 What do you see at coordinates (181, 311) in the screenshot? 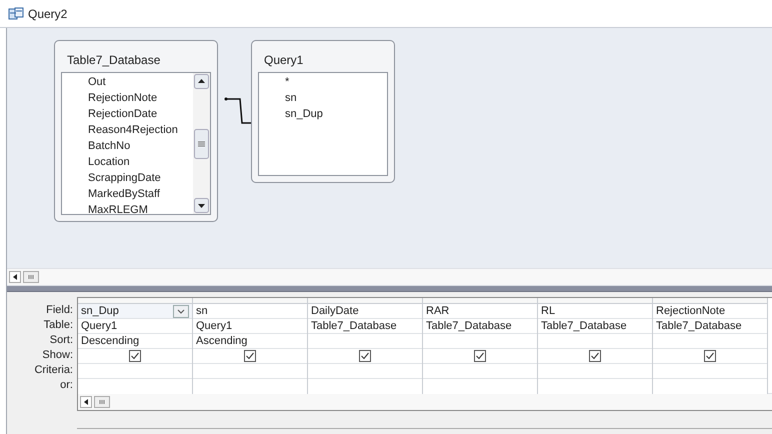
I see `dropdown-icon` at bounding box center [181, 311].